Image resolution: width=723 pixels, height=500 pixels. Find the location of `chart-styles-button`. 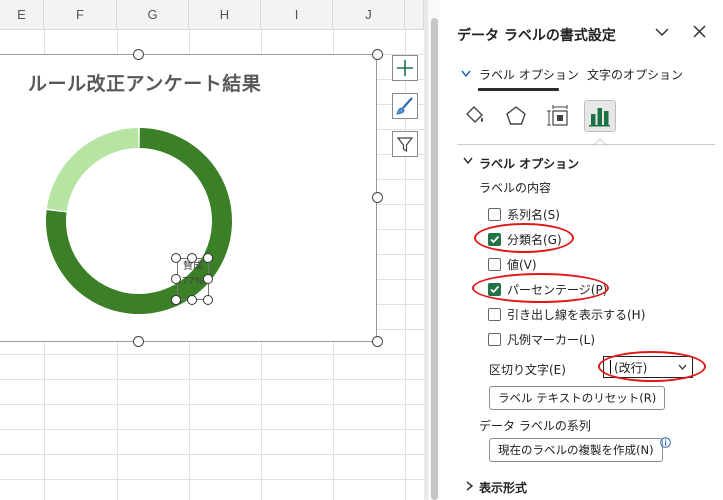

chart-styles-button is located at coordinates (405, 106).